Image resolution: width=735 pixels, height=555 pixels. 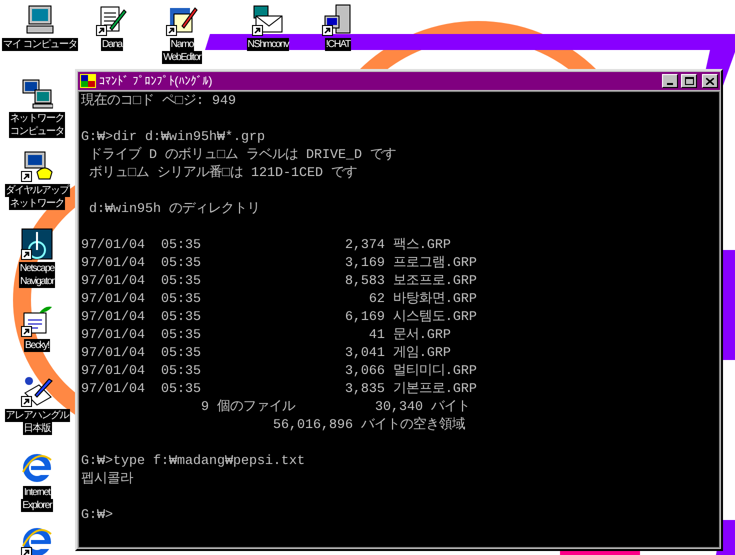 I want to click on icon-label: Navigator, so click(x=37, y=281).